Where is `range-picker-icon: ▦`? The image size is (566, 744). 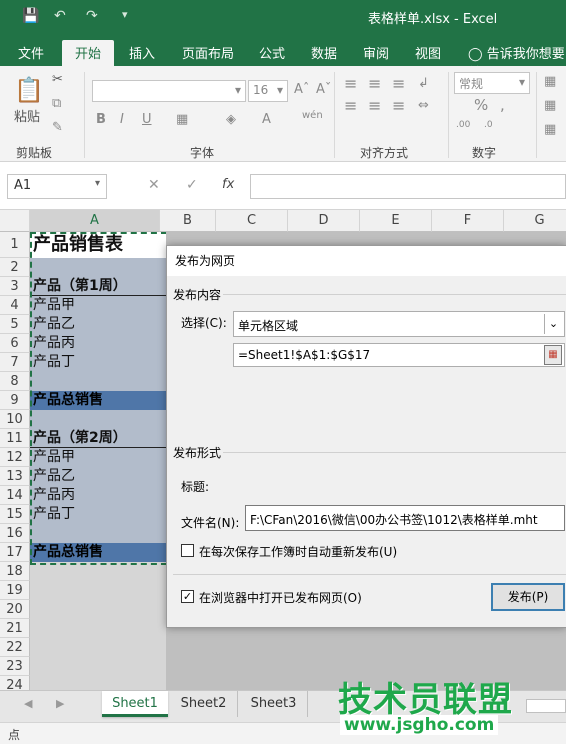
range-picker-icon: ▦ is located at coordinates (553, 355).